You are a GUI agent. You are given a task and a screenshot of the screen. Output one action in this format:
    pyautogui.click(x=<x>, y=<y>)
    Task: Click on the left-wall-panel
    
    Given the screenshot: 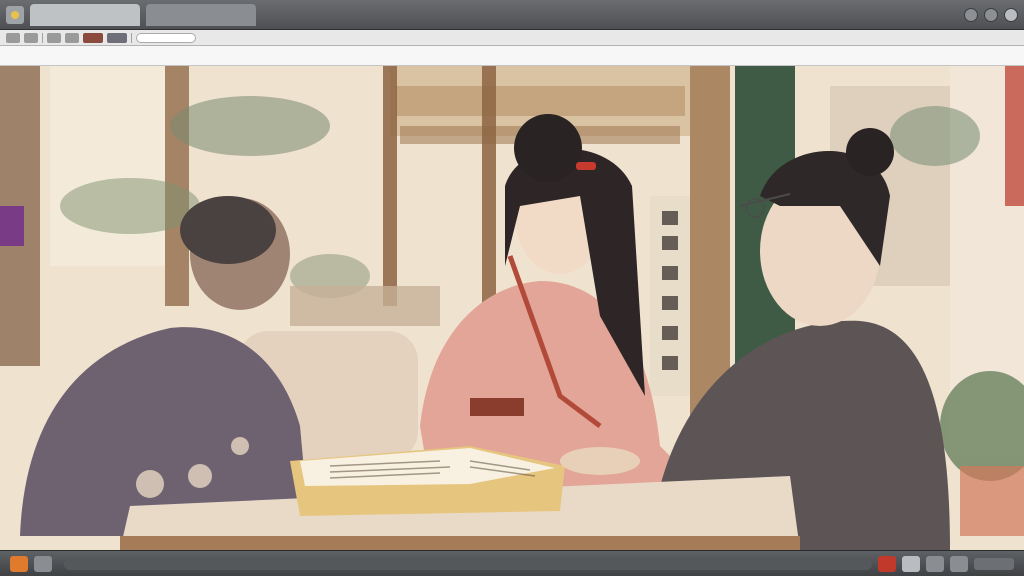 What is the action you would take?
    pyautogui.click(x=107, y=166)
    